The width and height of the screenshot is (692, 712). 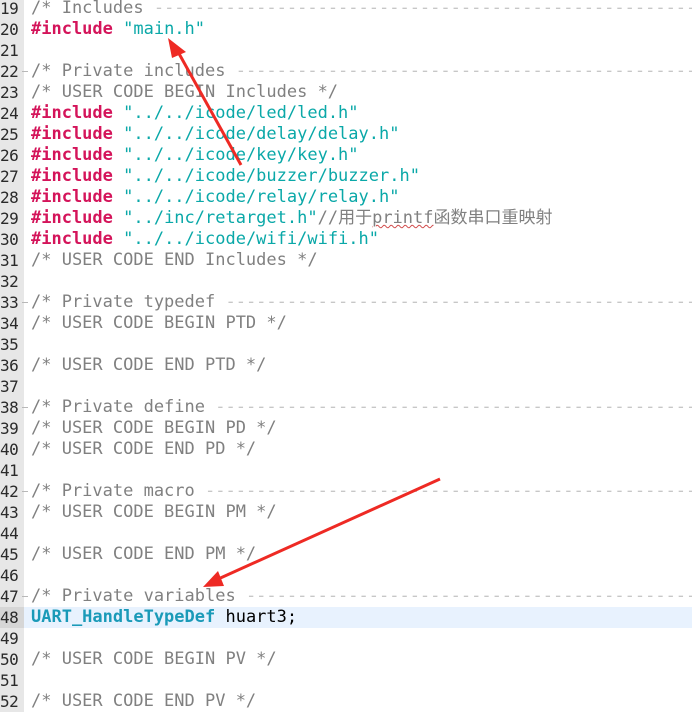 I want to click on code-line: 41, so click(x=346, y=470).